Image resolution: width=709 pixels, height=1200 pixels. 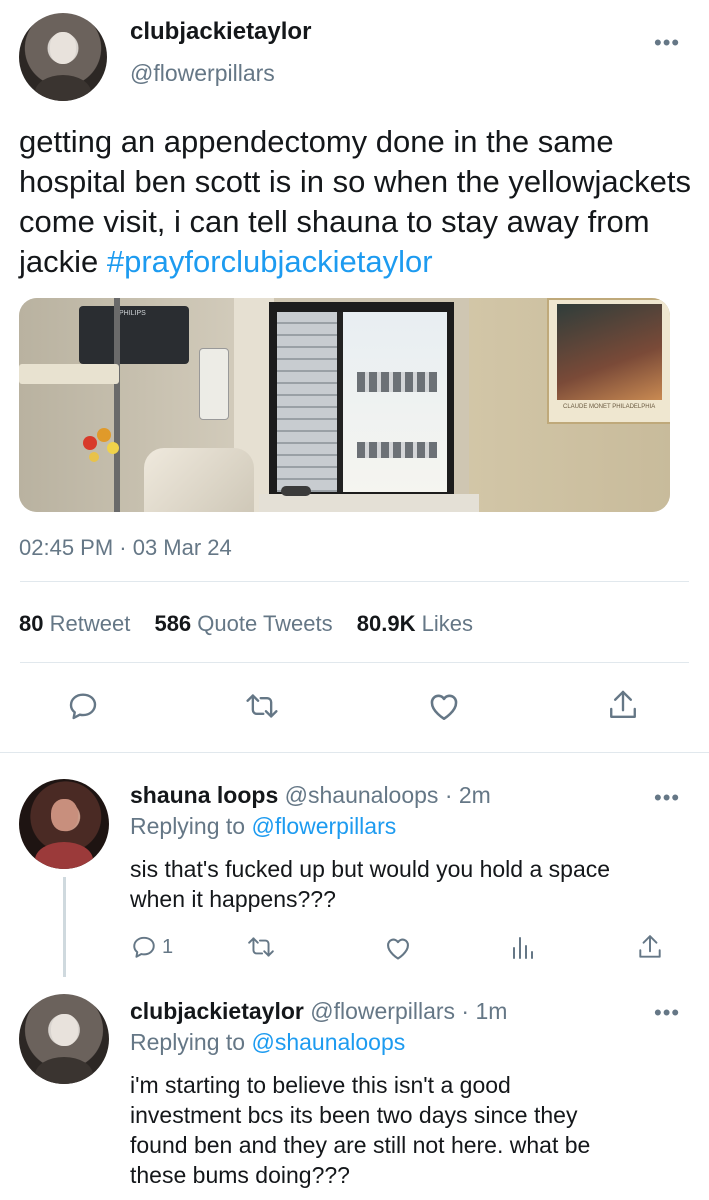 What do you see at coordinates (31, 623) in the screenshot?
I see `retweet-count: 80` at bounding box center [31, 623].